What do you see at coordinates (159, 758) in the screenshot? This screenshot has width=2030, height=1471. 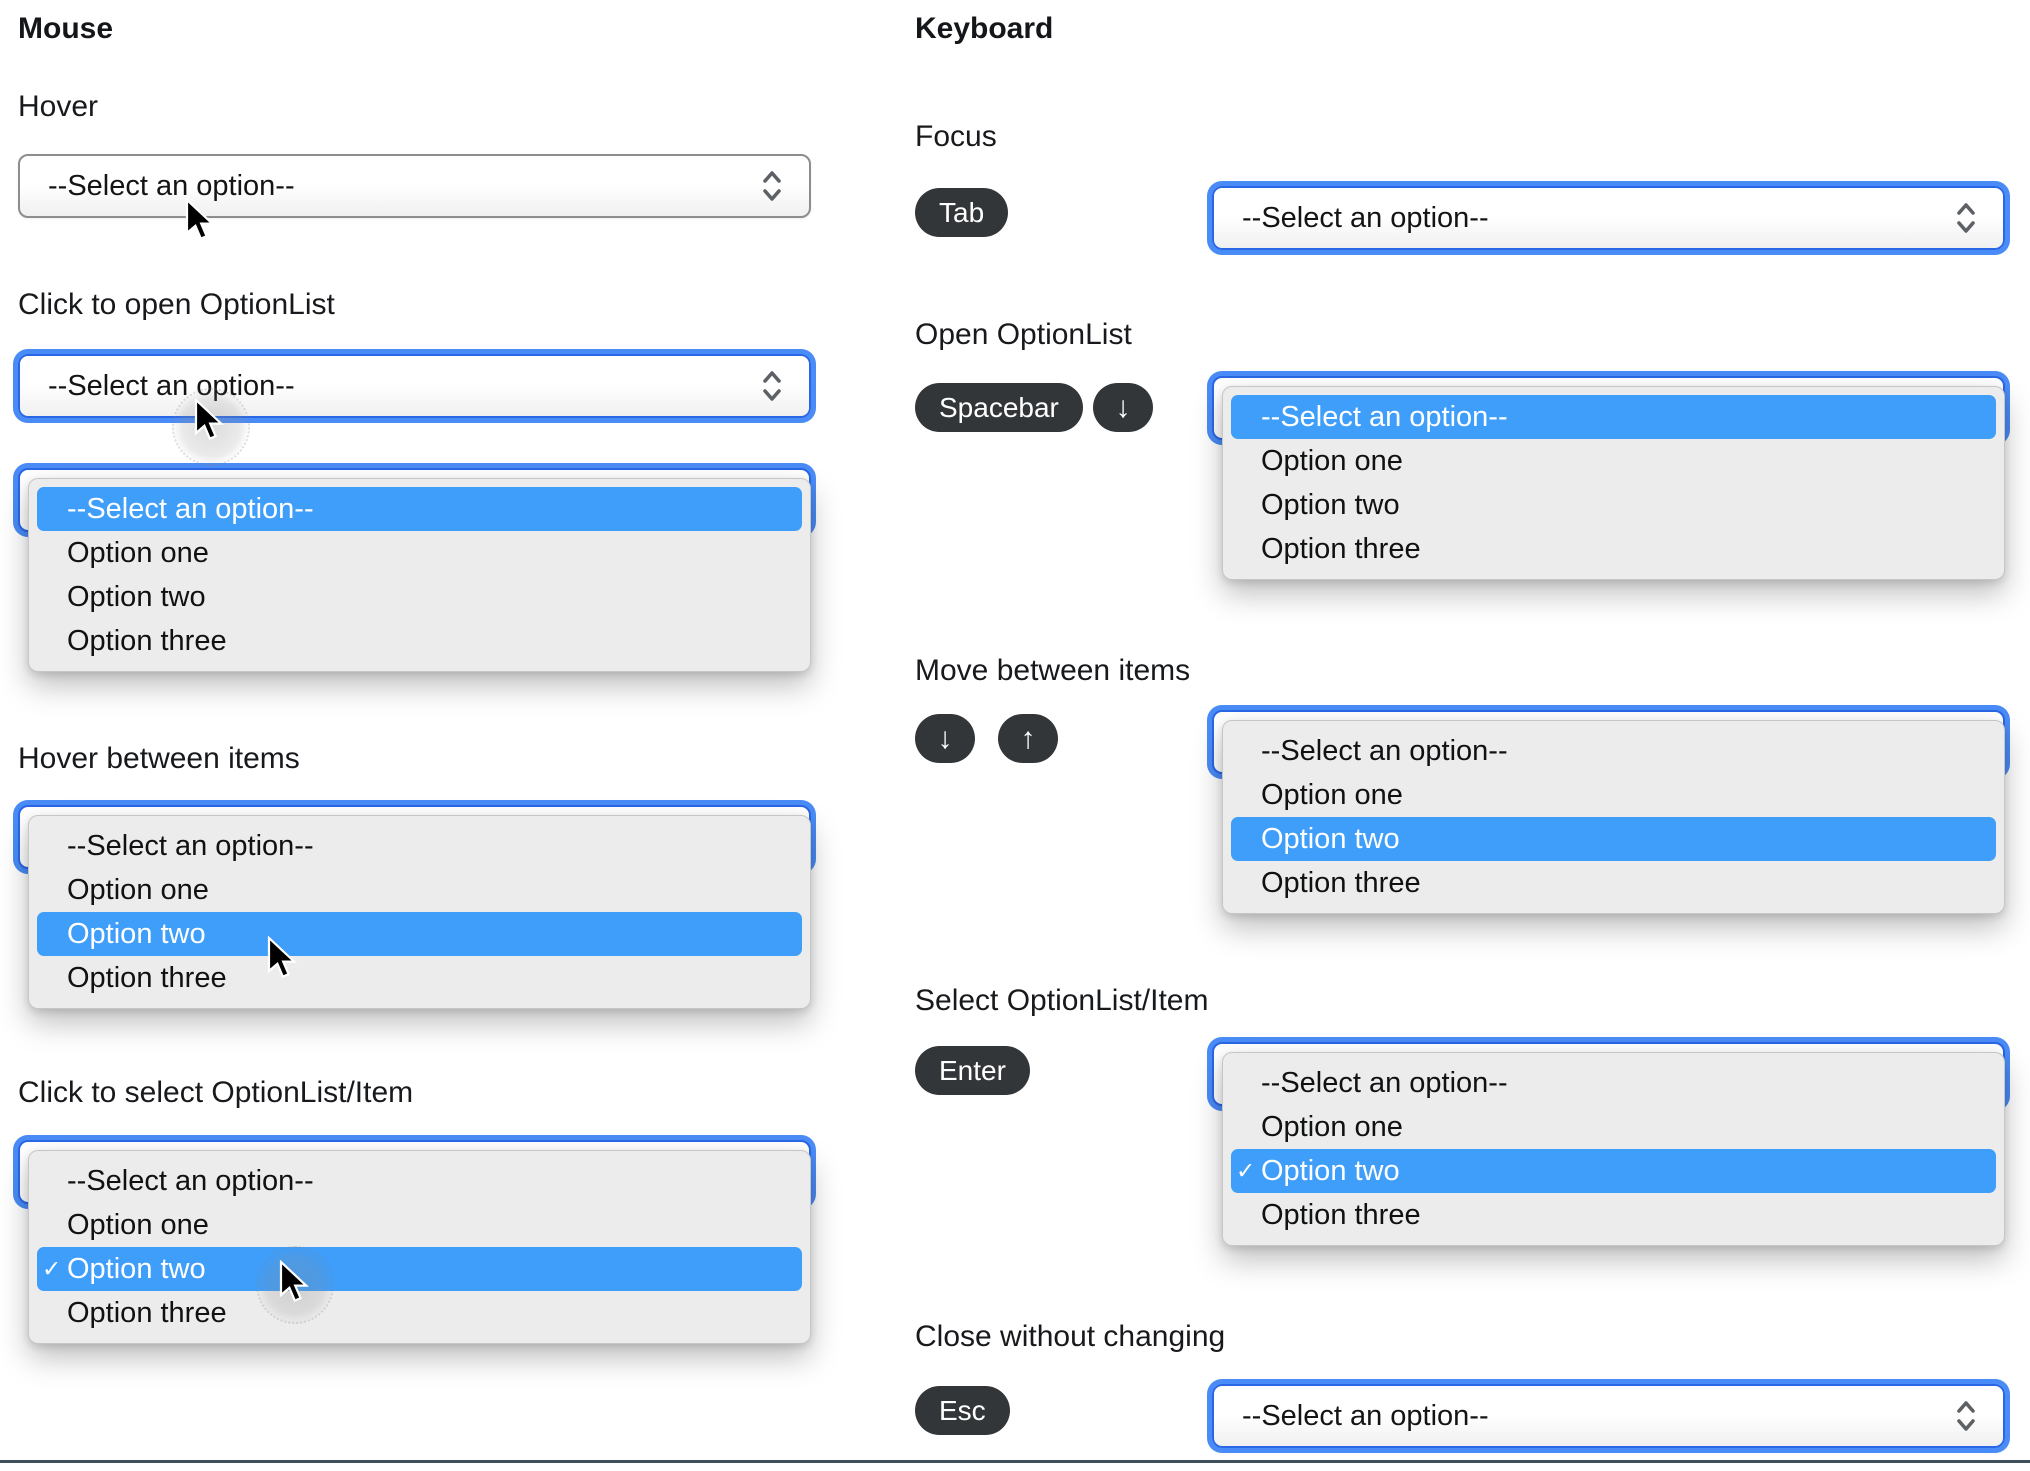 I see `section-label-hover-between: Hover between items` at bounding box center [159, 758].